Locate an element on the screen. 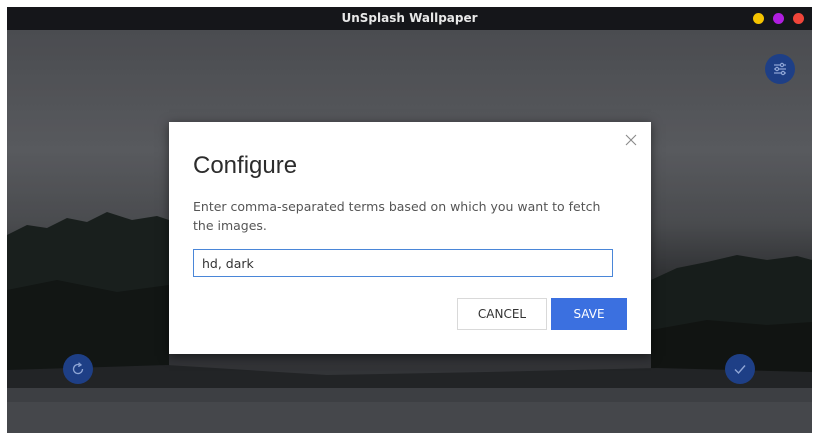 The height and width of the screenshot is (440, 819). refresh-button is located at coordinates (78, 369).